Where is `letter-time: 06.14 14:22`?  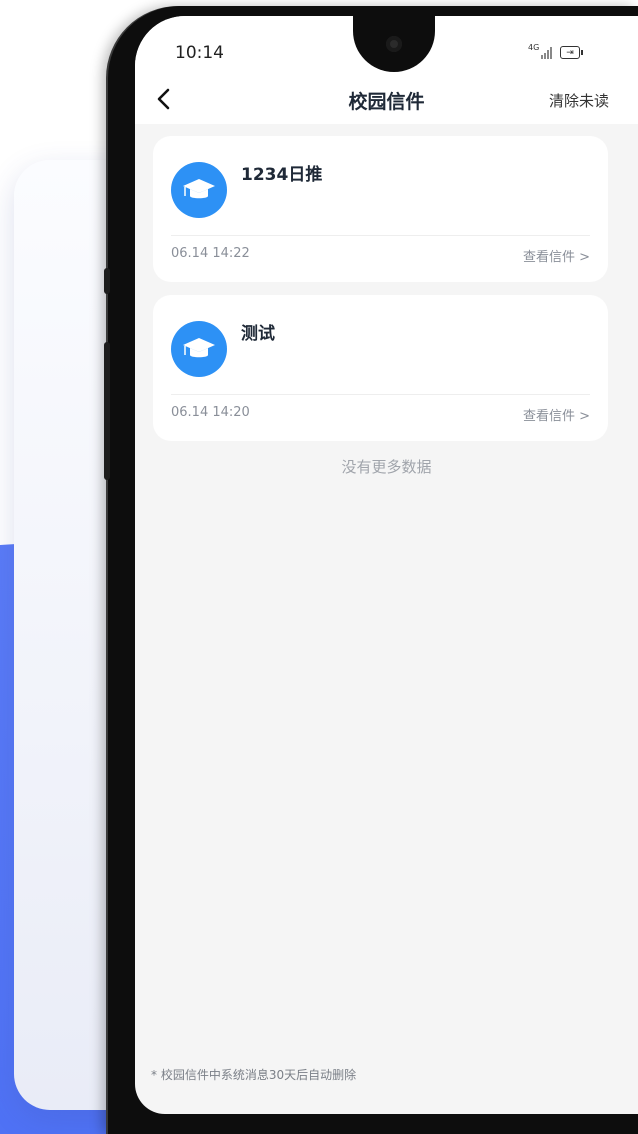 letter-time: 06.14 14:22 is located at coordinates (210, 253).